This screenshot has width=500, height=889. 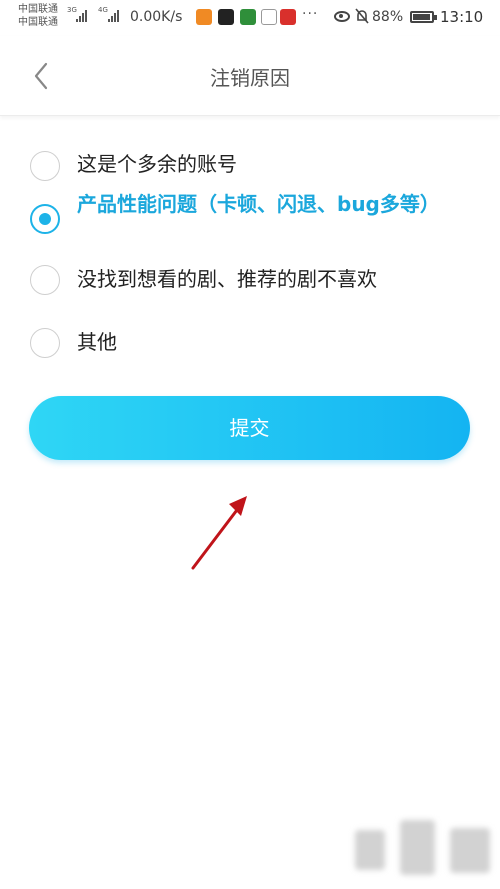 I want to click on signal-icon, so click(x=81, y=16).